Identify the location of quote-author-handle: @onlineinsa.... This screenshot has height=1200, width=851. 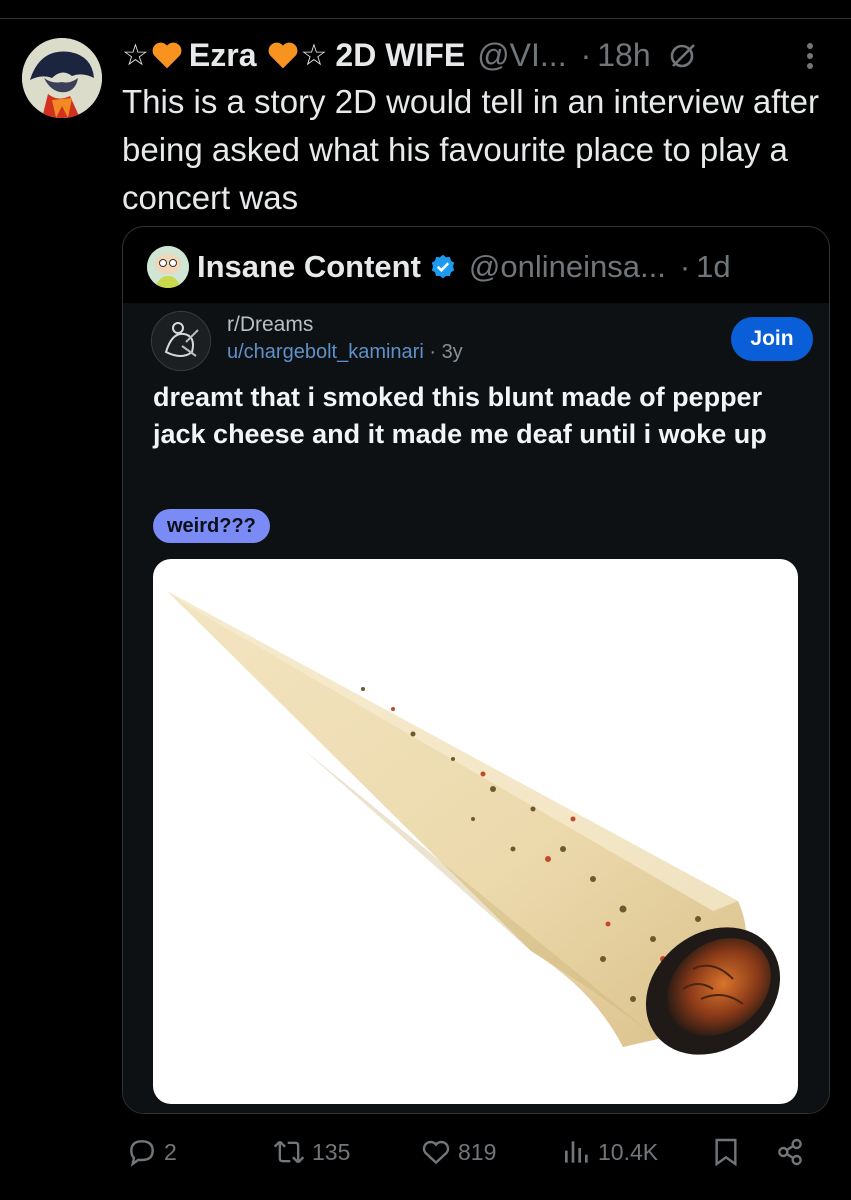
(567, 267).